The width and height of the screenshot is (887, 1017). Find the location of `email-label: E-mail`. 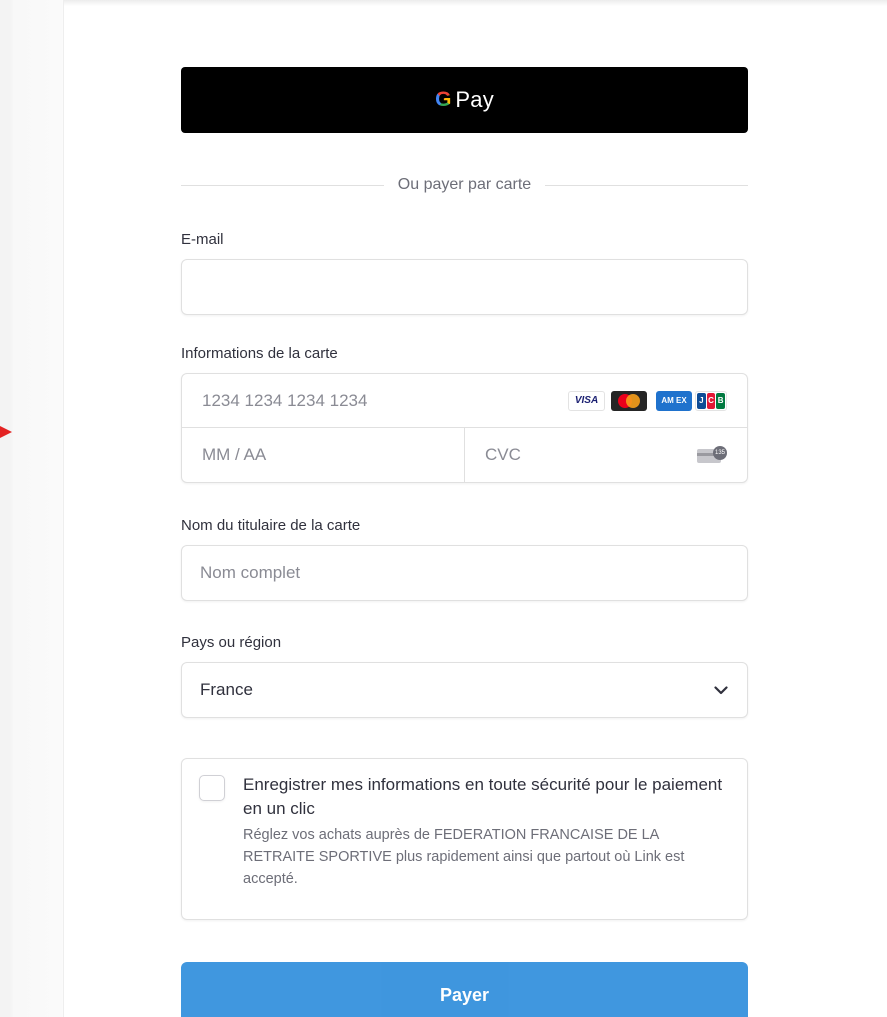

email-label: E-mail is located at coordinates (202, 239).